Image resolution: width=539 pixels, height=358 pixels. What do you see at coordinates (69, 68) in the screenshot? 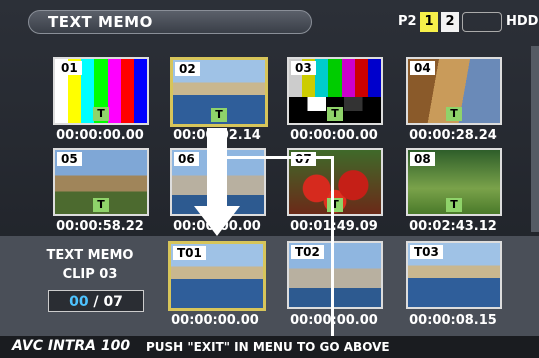
I see `clip-number: 01` at bounding box center [69, 68].